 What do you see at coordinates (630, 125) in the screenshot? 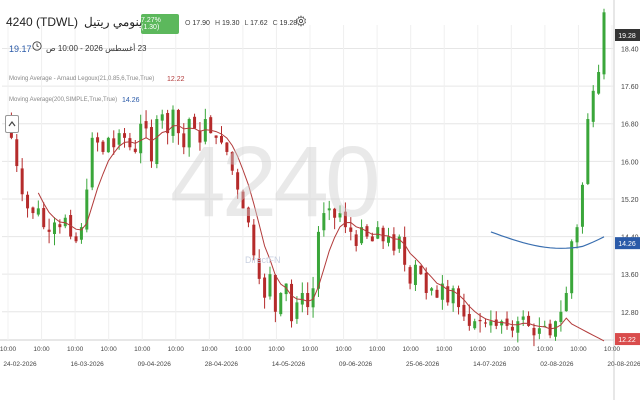
I see `price-tick-label: 16.80` at bounding box center [630, 125].